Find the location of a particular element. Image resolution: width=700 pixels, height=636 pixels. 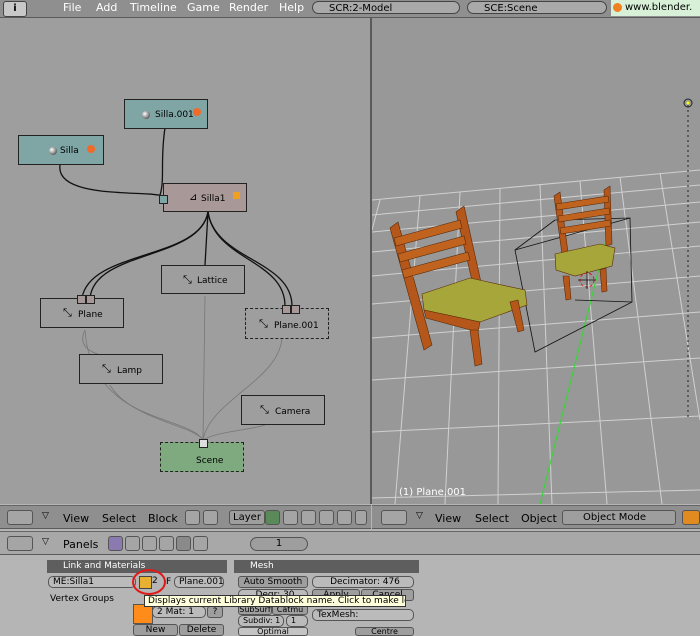

node-label: Silla.001 is located at coordinates (174, 115).